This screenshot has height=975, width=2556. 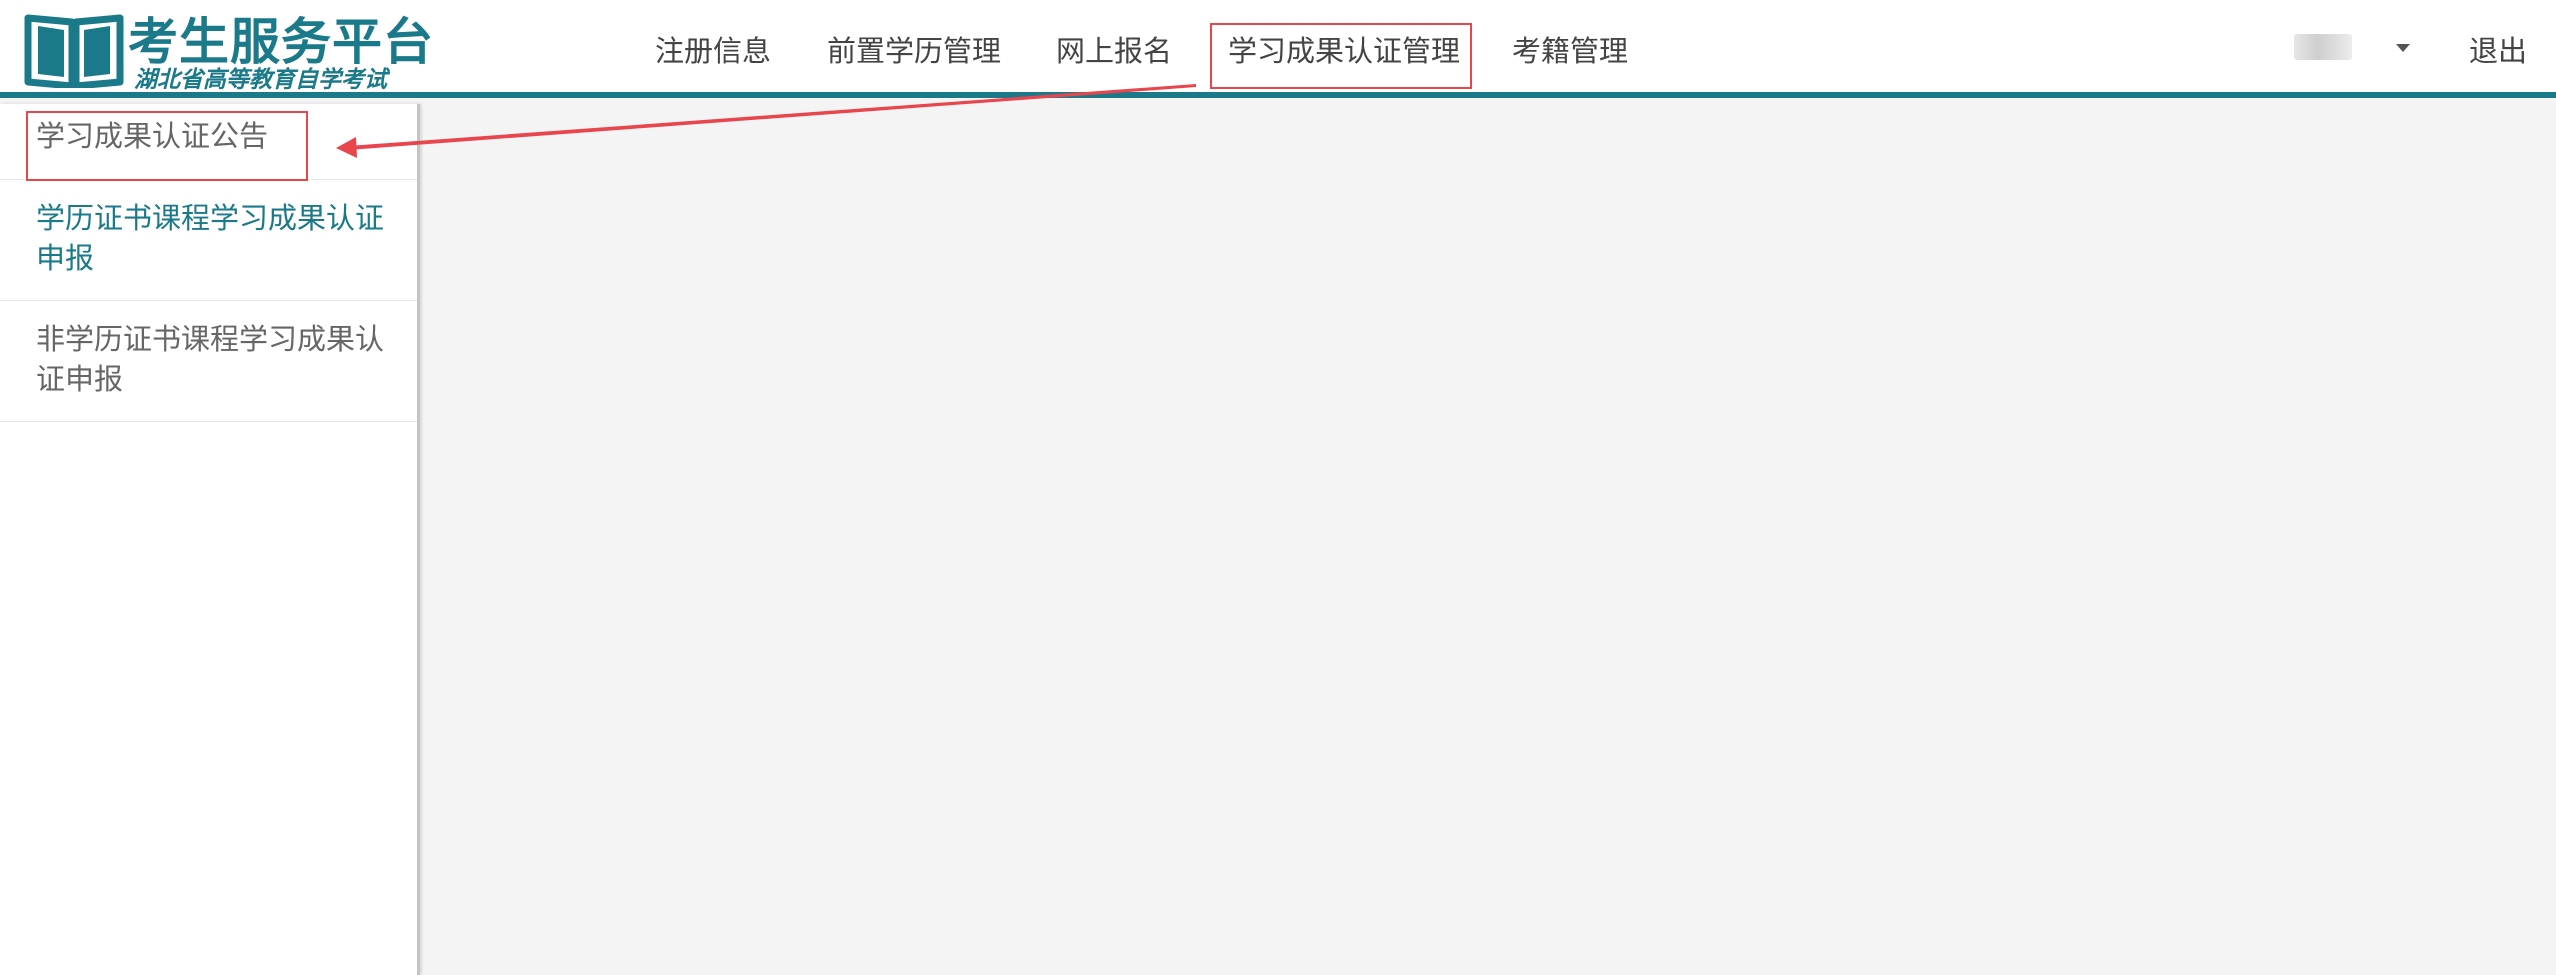 I want to click on sidebar-item-label: 学习成果认证公告, so click(x=152, y=136).